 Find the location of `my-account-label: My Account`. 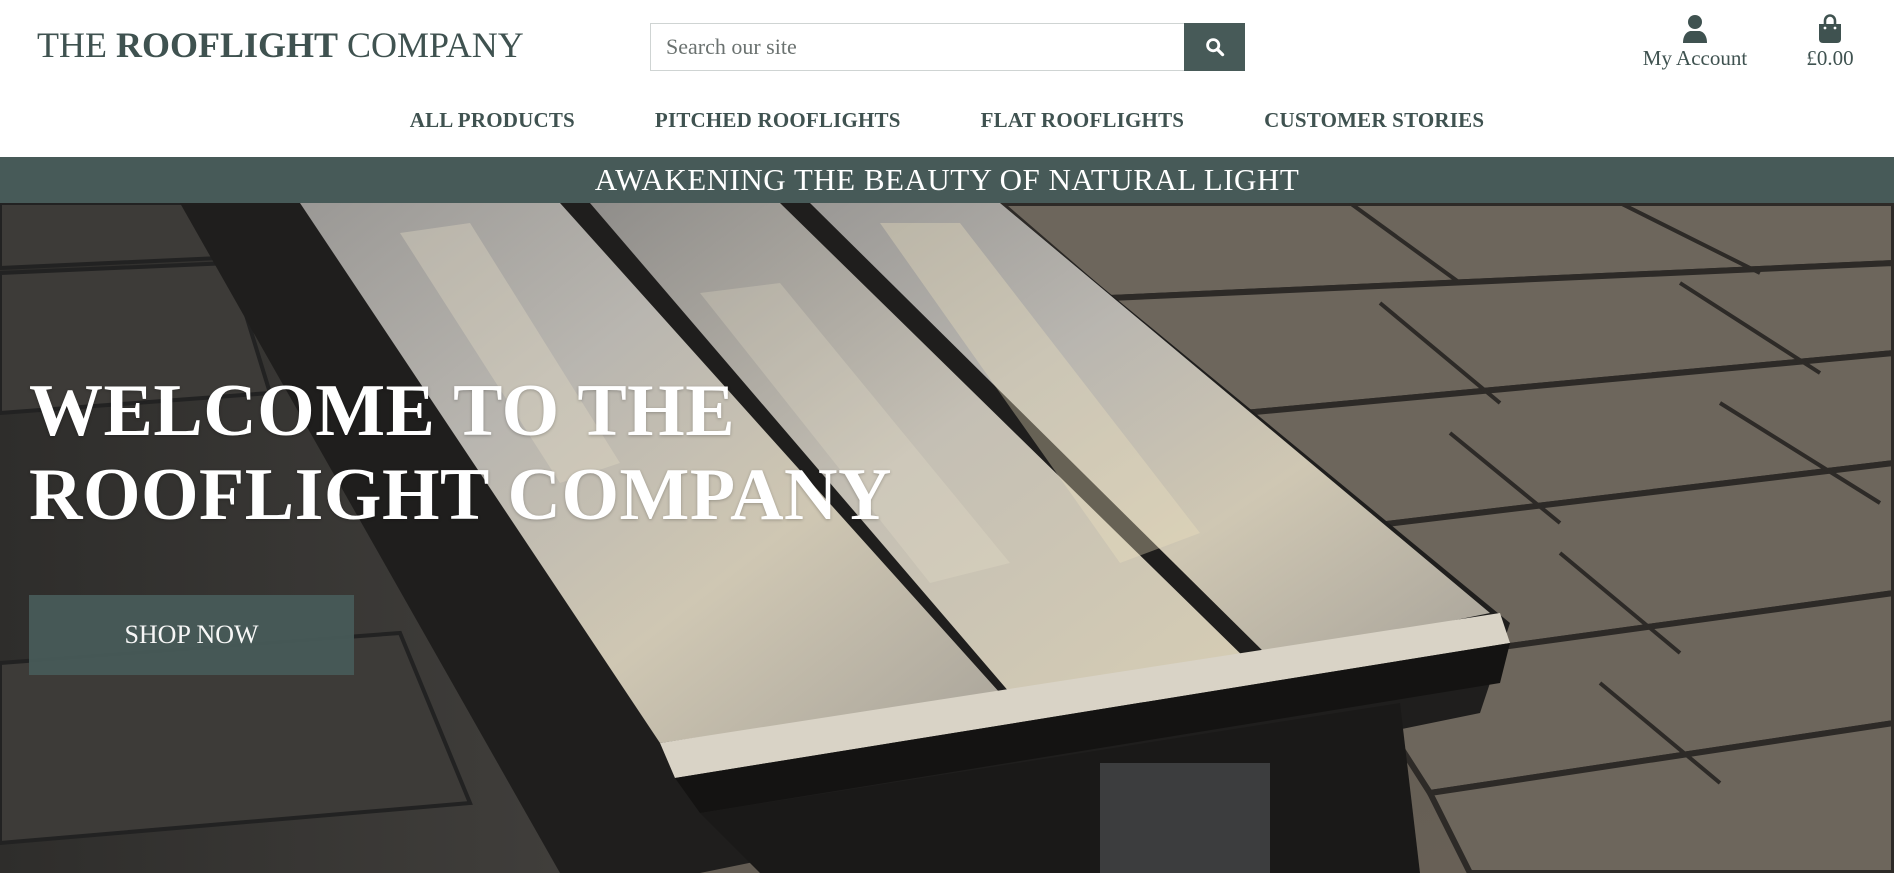

my-account-label: My Account is located at coordinates (1695, 58).